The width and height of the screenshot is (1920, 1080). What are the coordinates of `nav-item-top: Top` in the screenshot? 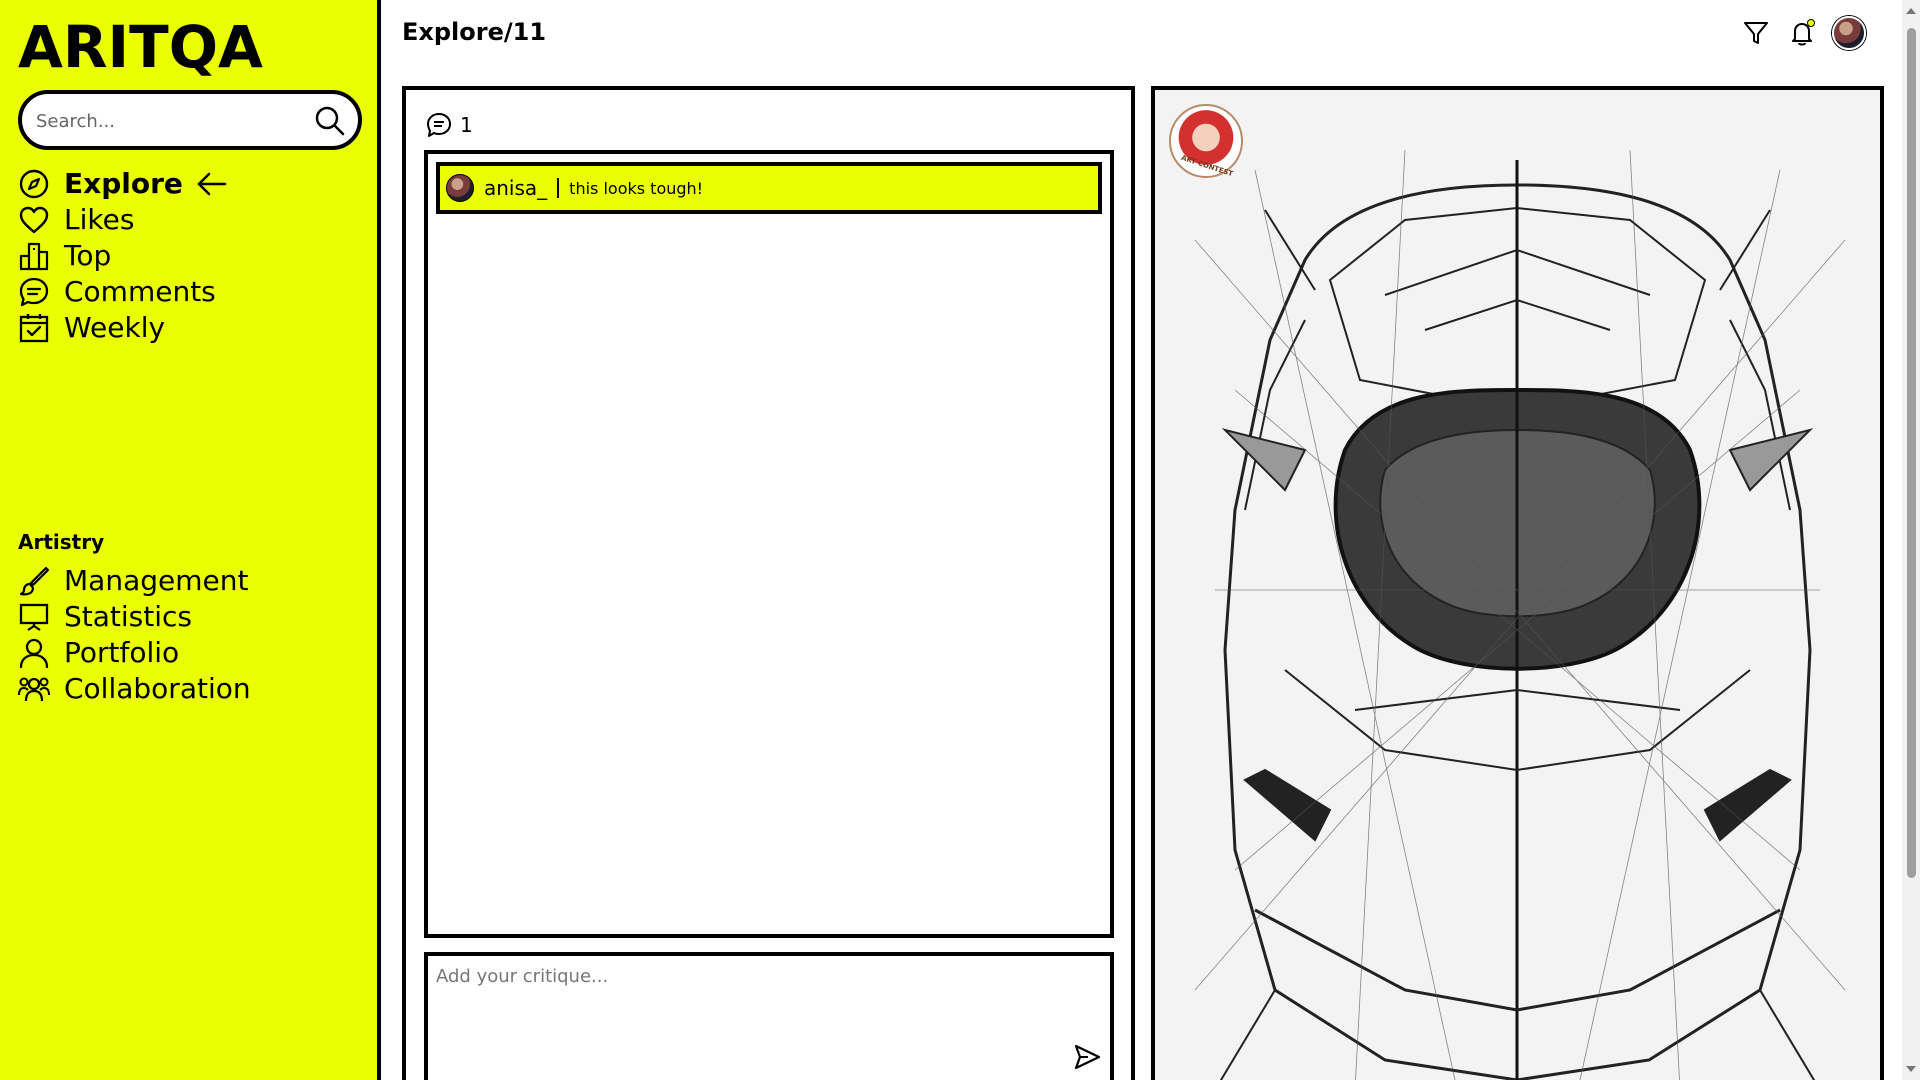 It's located at (123, 256).